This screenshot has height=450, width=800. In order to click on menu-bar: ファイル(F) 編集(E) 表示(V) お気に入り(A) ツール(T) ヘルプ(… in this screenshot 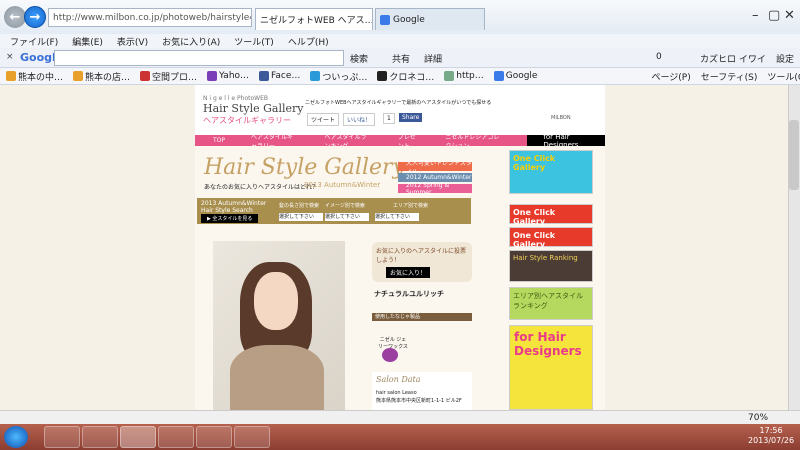, I will do `click(400, 41)`.